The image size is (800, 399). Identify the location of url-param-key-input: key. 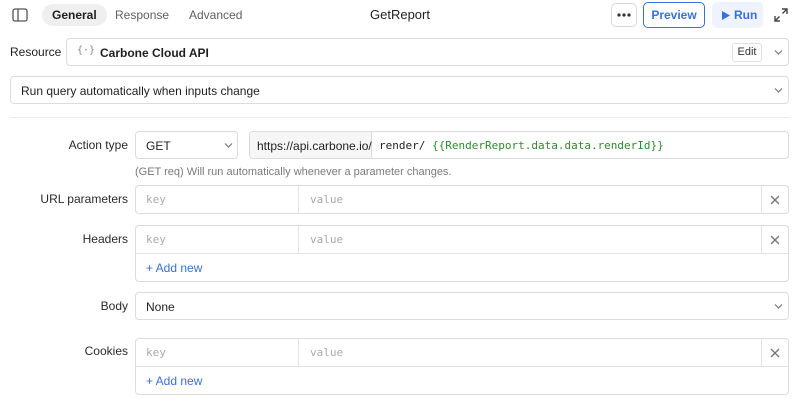
(217, 200).